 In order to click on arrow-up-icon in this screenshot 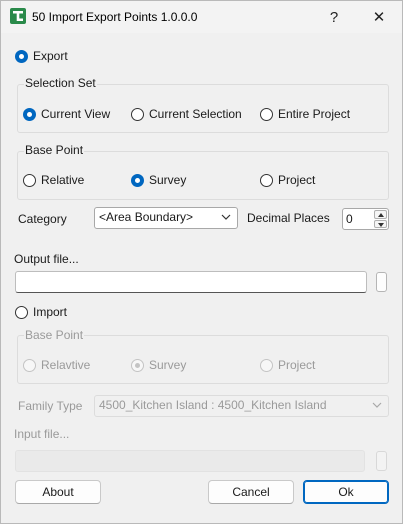, I will do `click(381, 215)`.